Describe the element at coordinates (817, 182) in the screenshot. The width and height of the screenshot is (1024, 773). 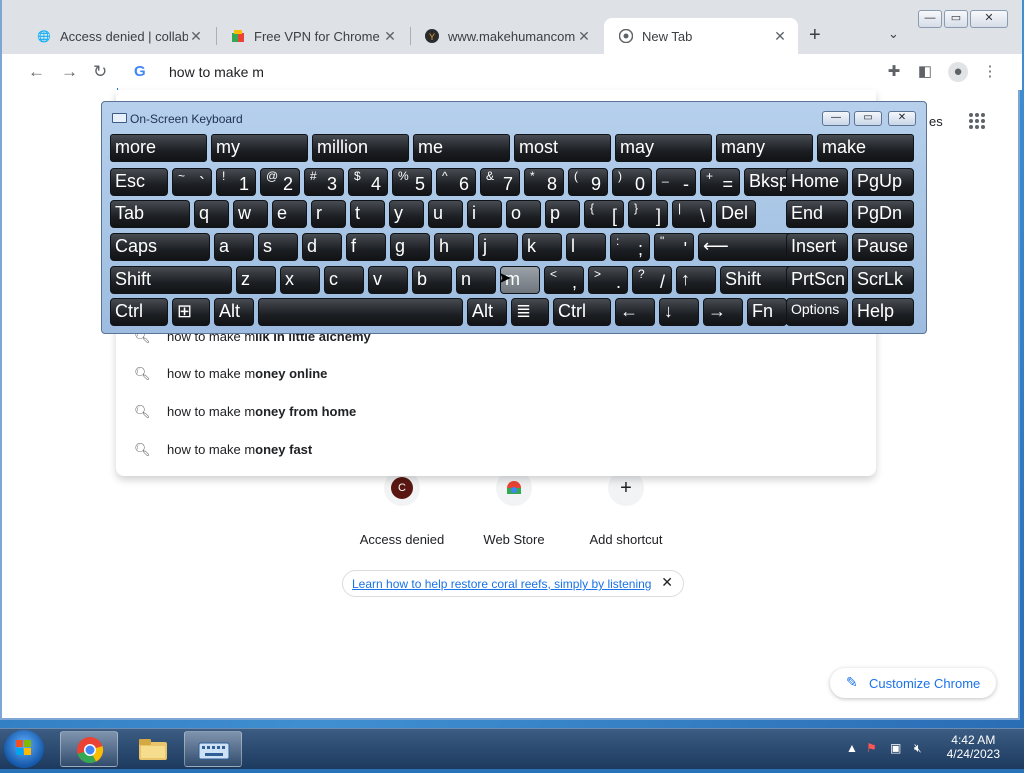
I see `key-home: Home` at that location.